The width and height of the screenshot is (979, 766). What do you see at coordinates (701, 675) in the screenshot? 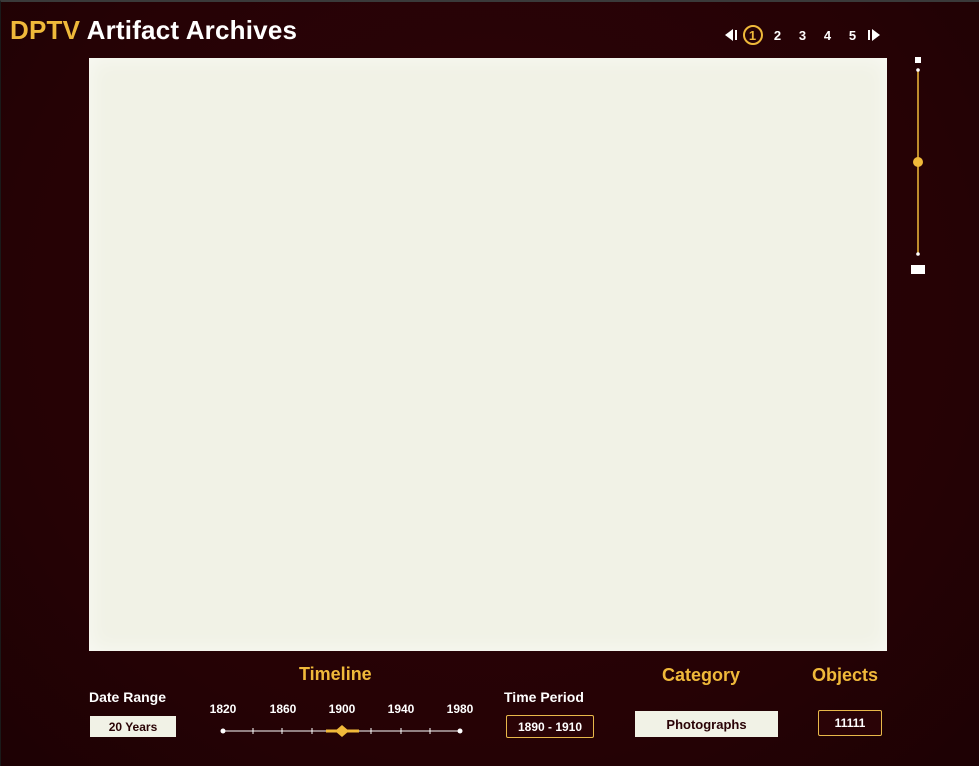
I see `category-title: Category` at bounding box center [701, 675].